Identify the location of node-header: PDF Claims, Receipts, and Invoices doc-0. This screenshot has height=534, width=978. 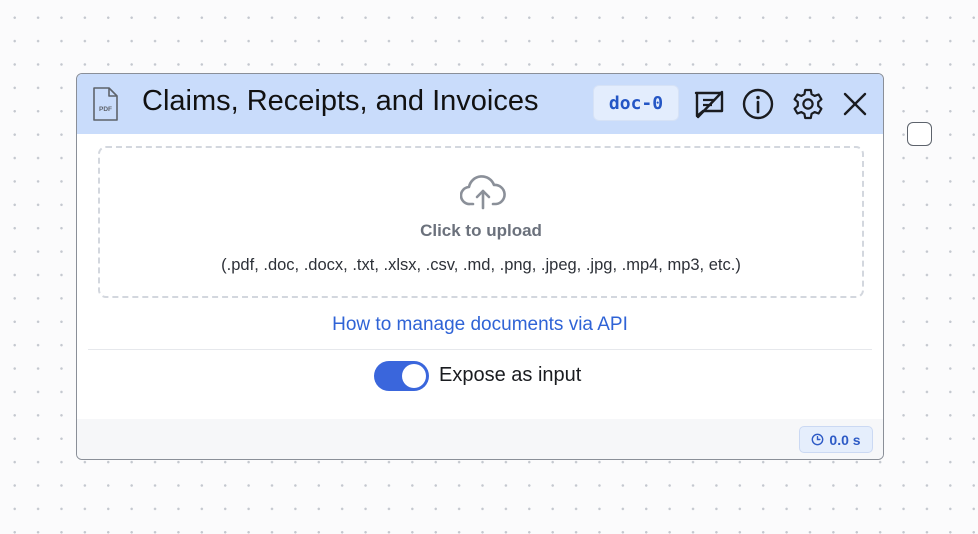
(480, 104).